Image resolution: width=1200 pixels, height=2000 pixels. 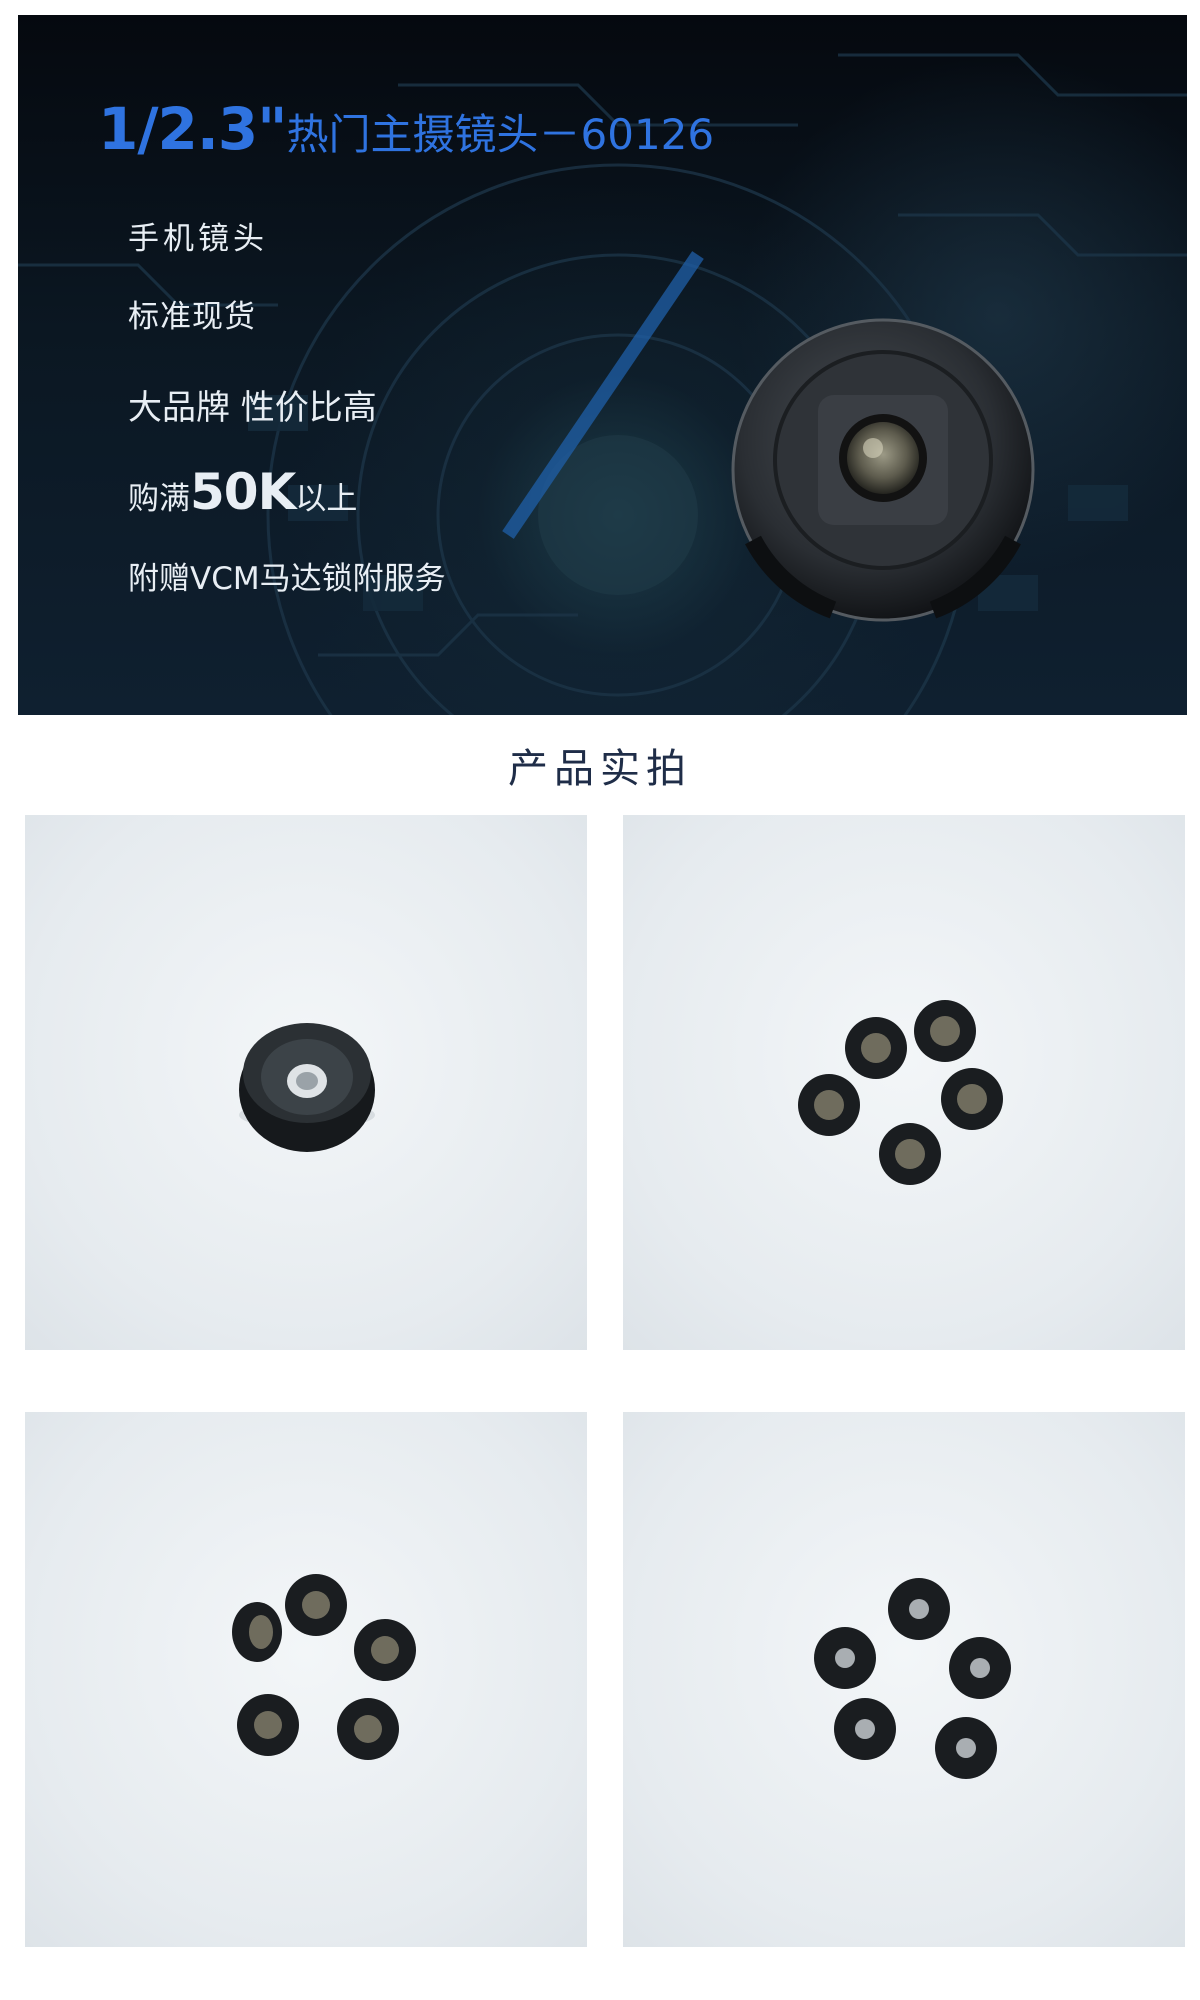 I want to click on feature-brand-value: 大品牌 性价比高, so click(x=252, y=408).